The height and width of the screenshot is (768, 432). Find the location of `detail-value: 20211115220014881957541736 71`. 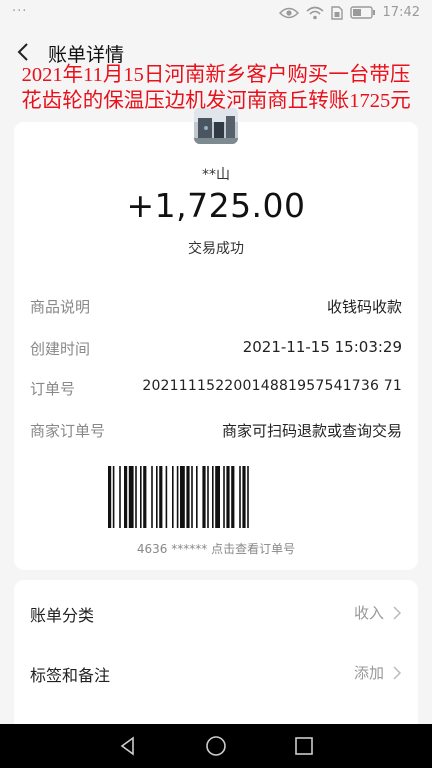

detail-value: 20211115220014881957541736 71 is located at coordinates (272, 386).